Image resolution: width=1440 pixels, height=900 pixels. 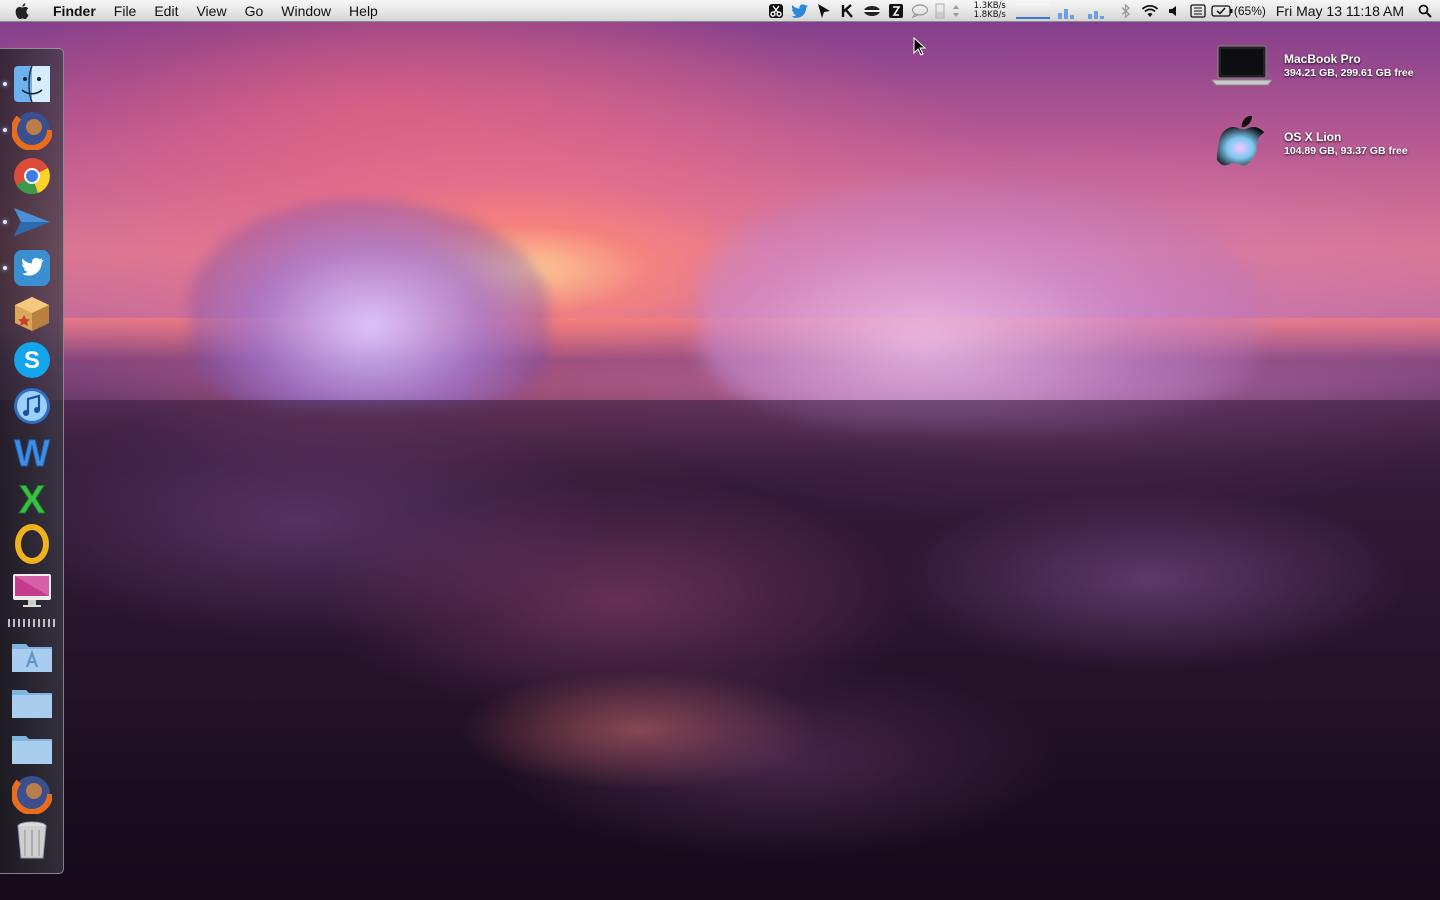 I want to click on skype-icon: S, so click(x=32, y=360).